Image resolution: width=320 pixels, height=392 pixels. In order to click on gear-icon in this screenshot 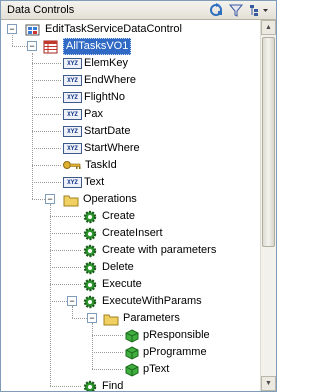, I will do `click(90, 385)`.